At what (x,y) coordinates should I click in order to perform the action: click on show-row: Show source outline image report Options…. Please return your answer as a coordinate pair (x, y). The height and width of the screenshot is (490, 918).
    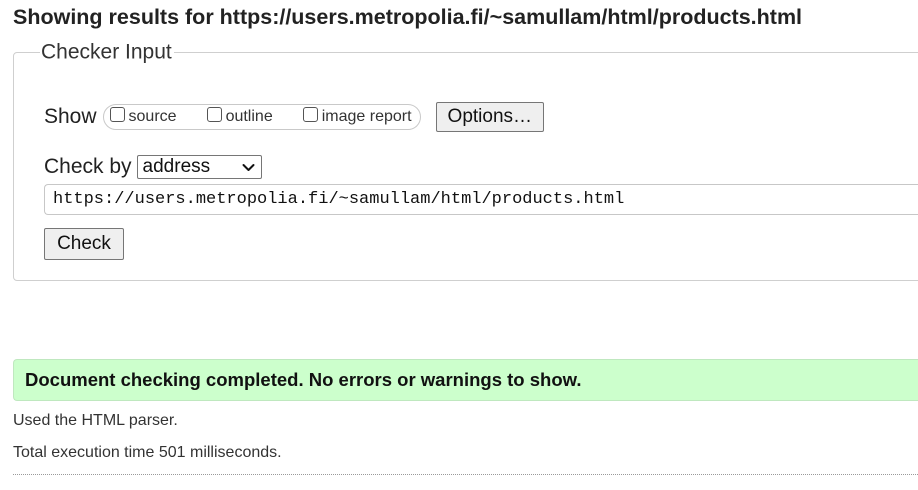
    Looking at the image, I should click on (294, 117).